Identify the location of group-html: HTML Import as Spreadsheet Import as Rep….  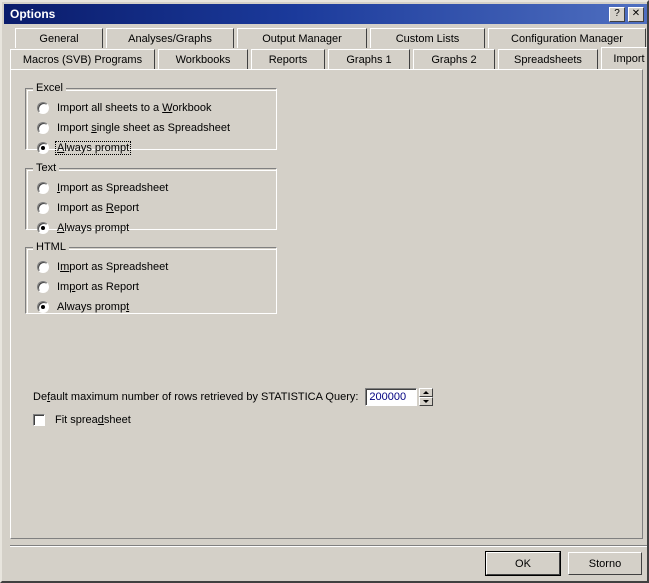
(151, 277).